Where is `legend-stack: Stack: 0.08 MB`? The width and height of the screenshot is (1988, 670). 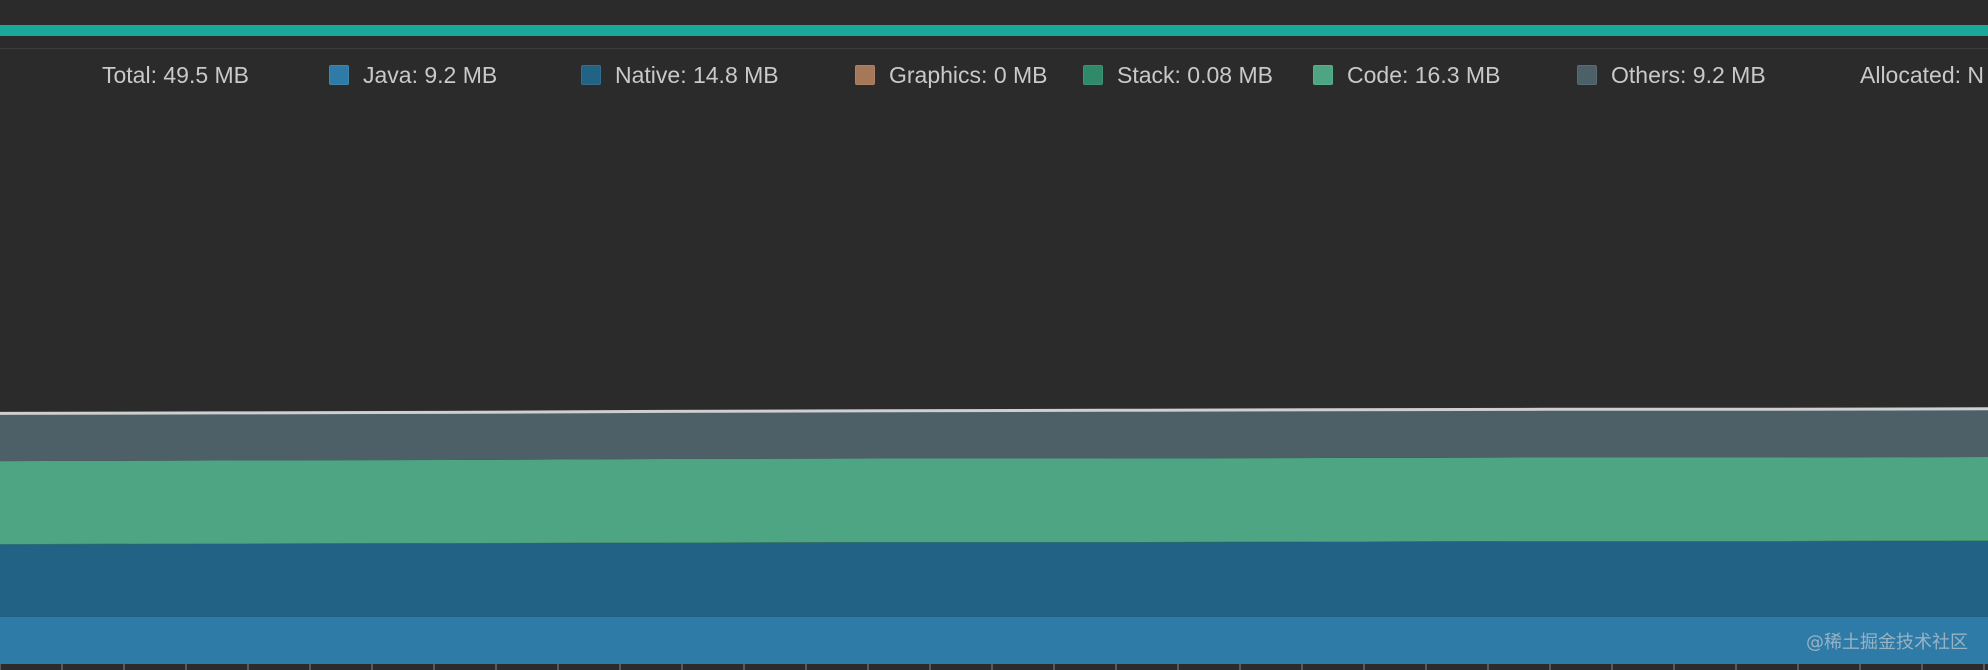
legend-stack: Stack: 0.08 MB is located at coordinates (1178, 75).